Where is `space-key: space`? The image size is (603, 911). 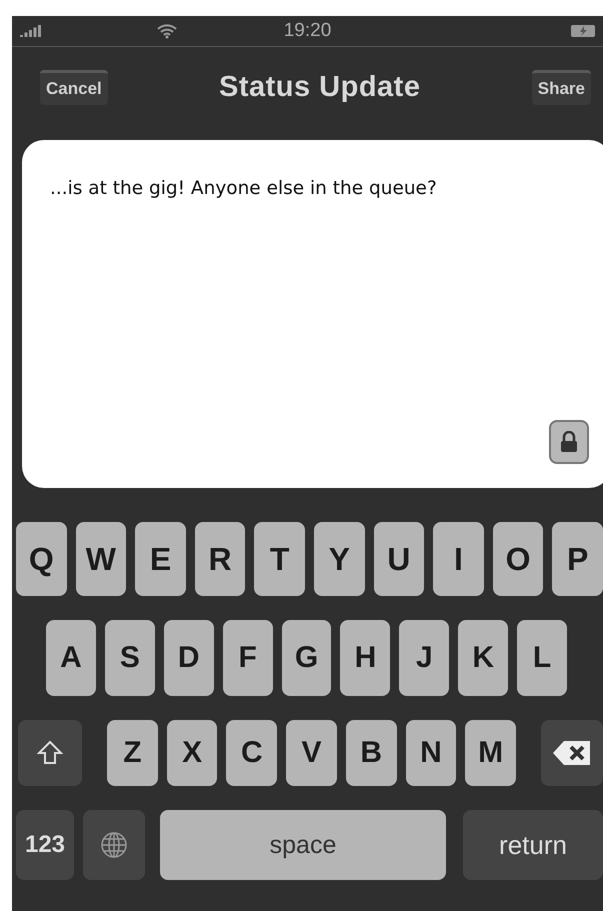 space-key: space is located at coordinates (303, 845).